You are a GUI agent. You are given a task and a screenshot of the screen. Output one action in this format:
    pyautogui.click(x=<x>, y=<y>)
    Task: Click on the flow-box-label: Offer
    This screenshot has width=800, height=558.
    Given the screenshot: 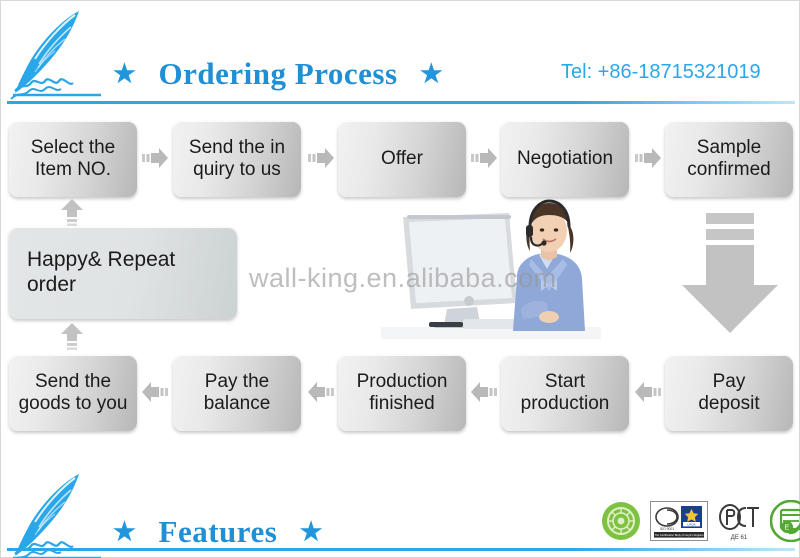 What is the action you would take?
    pyautogui.click(x=402, y=158)
    